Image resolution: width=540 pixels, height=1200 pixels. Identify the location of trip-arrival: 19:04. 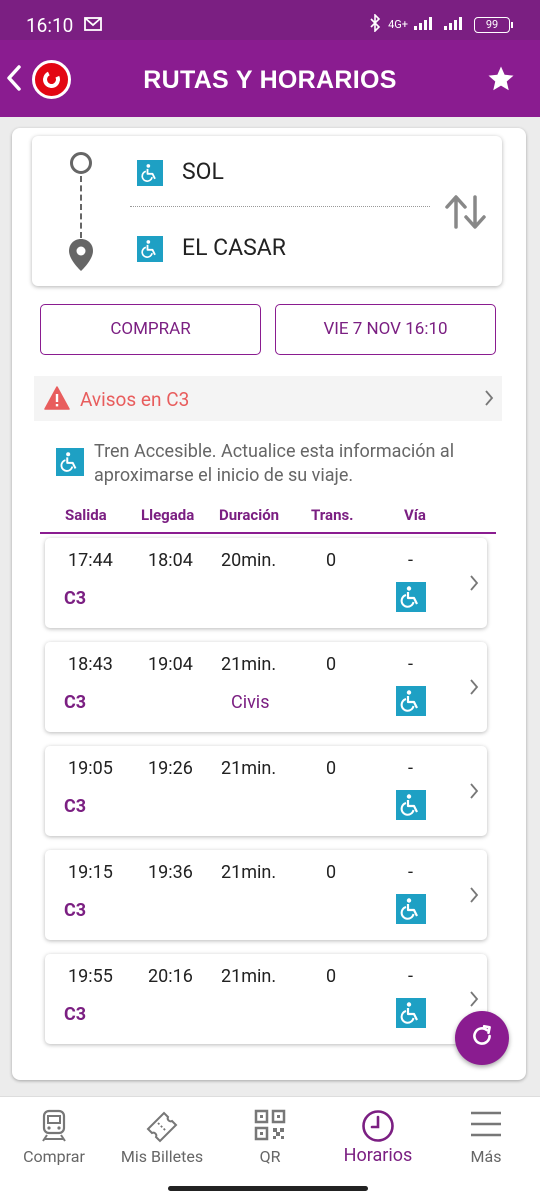
(170, 664).